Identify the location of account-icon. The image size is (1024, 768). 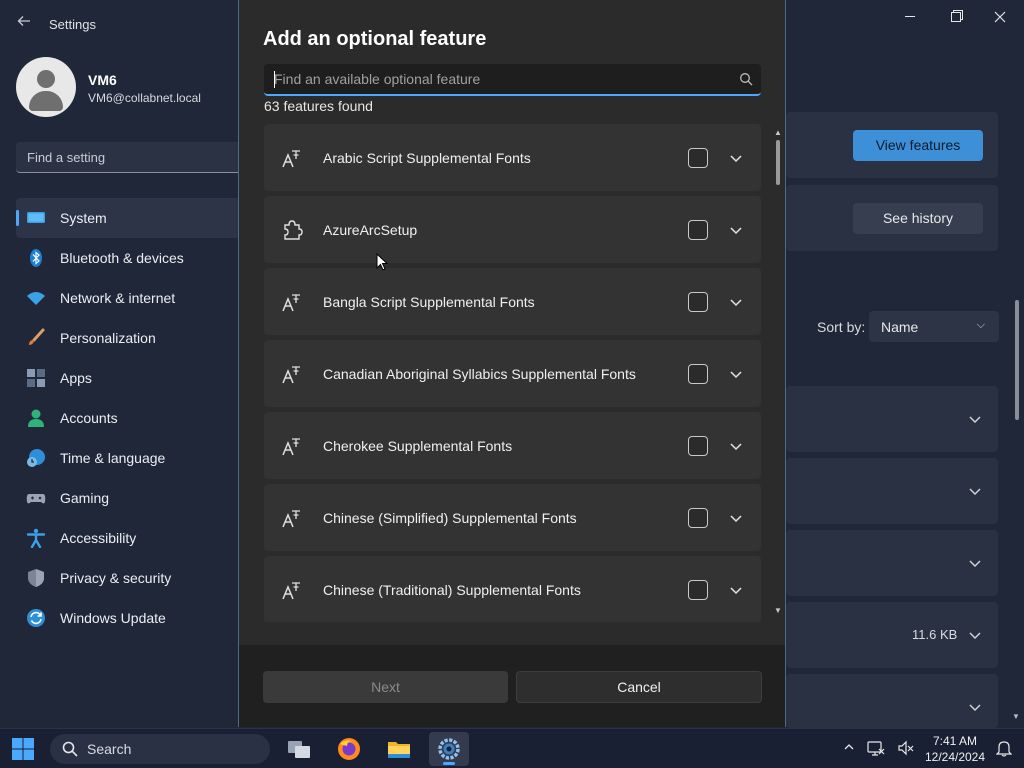
(36, 418).